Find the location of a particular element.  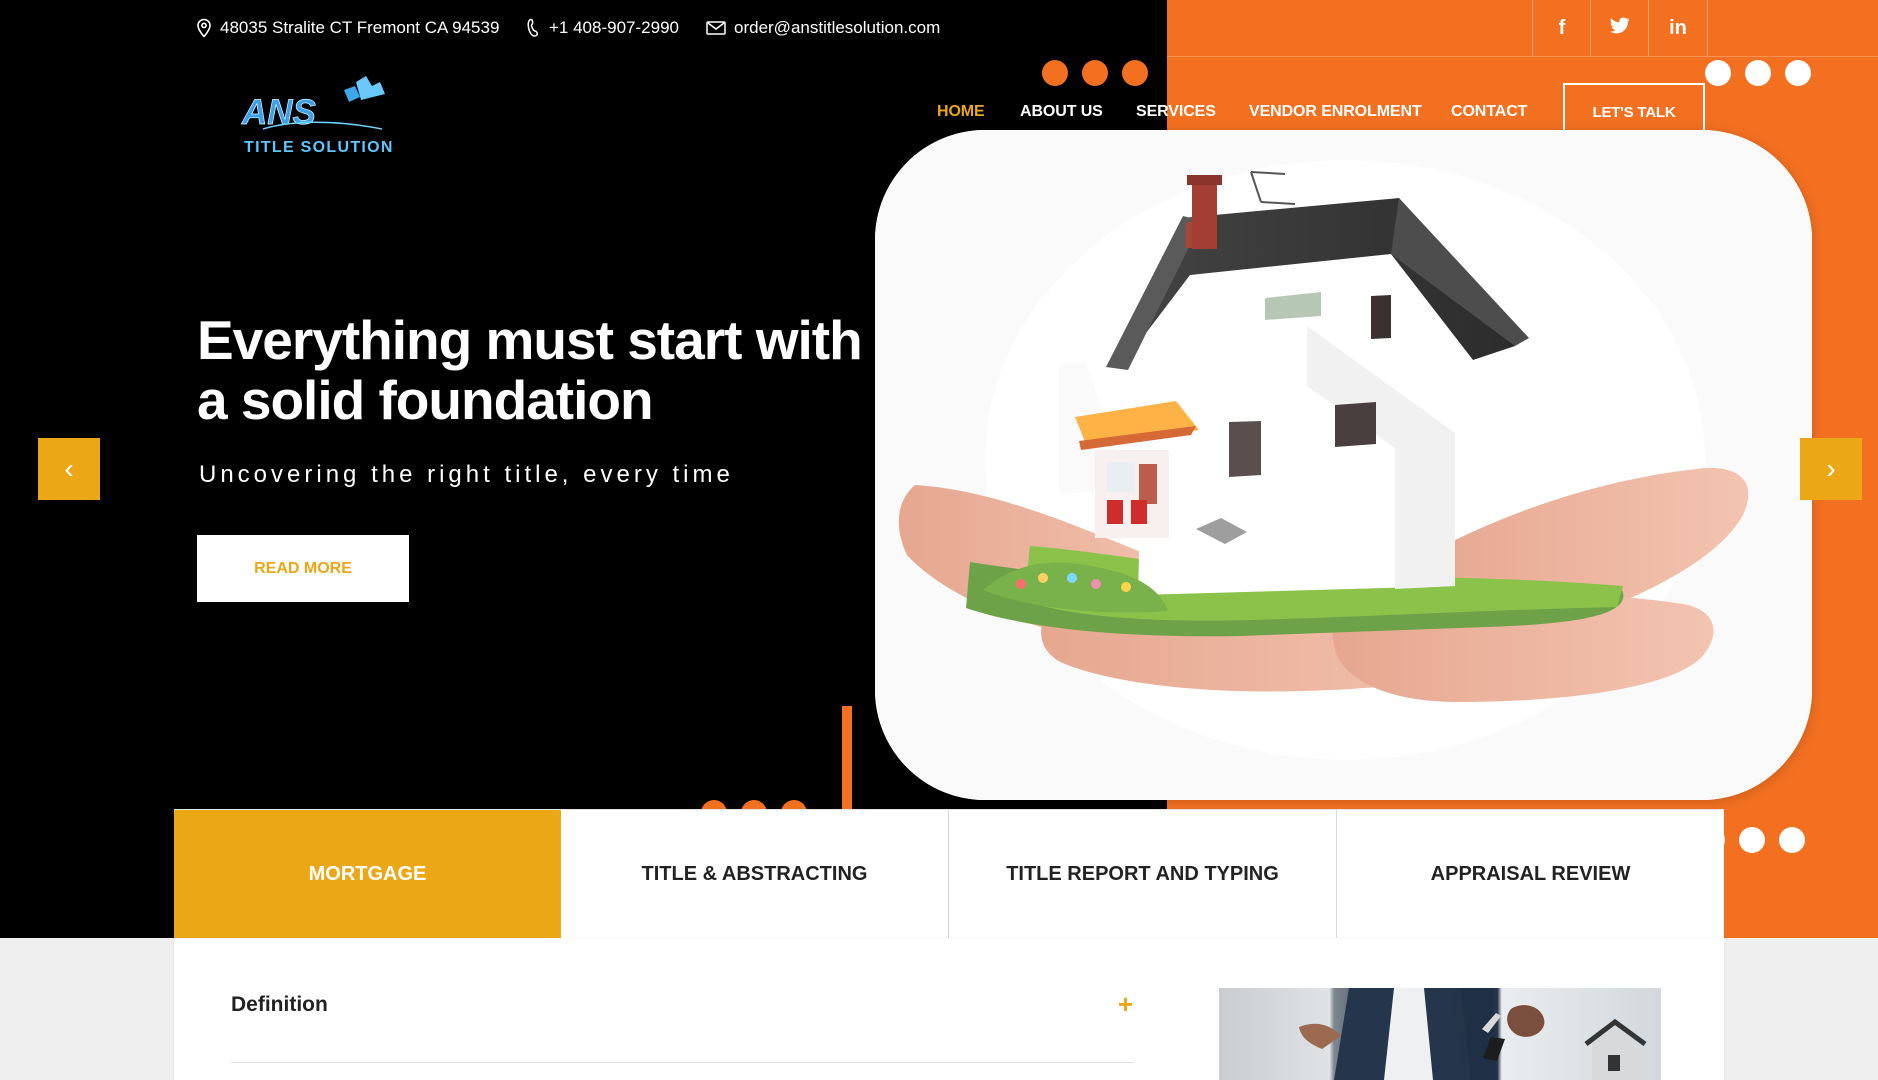

nav-contact: CONTACT is located at coordinates (1489, 112).